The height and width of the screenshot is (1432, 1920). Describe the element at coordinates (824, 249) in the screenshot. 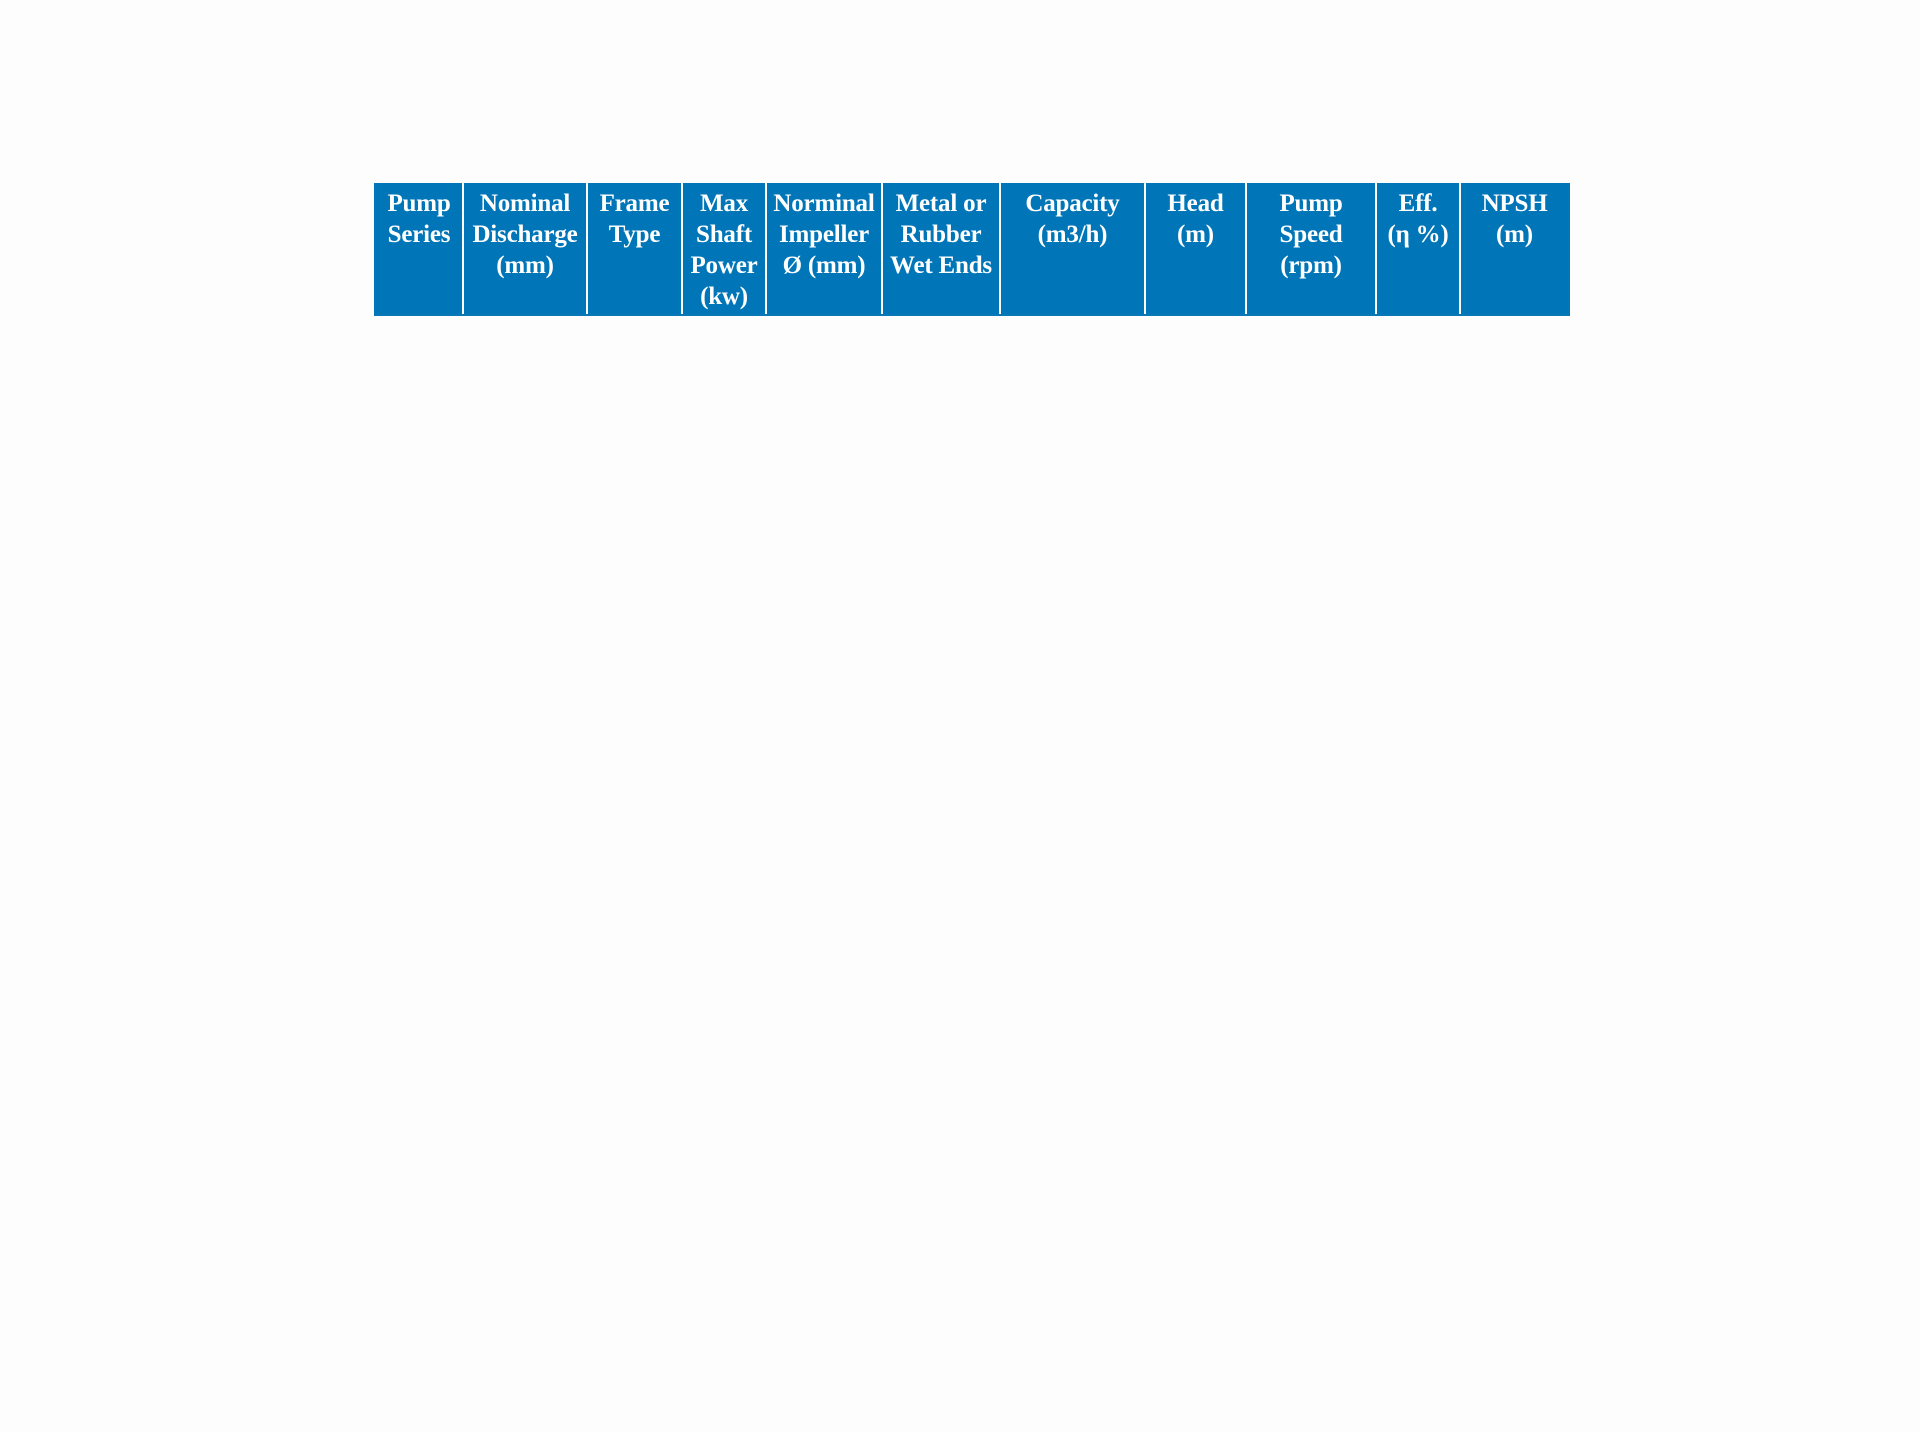

I see `column-header-nominal-impeller-diameter: Norminal Impeller Ø (mm)` at that location.